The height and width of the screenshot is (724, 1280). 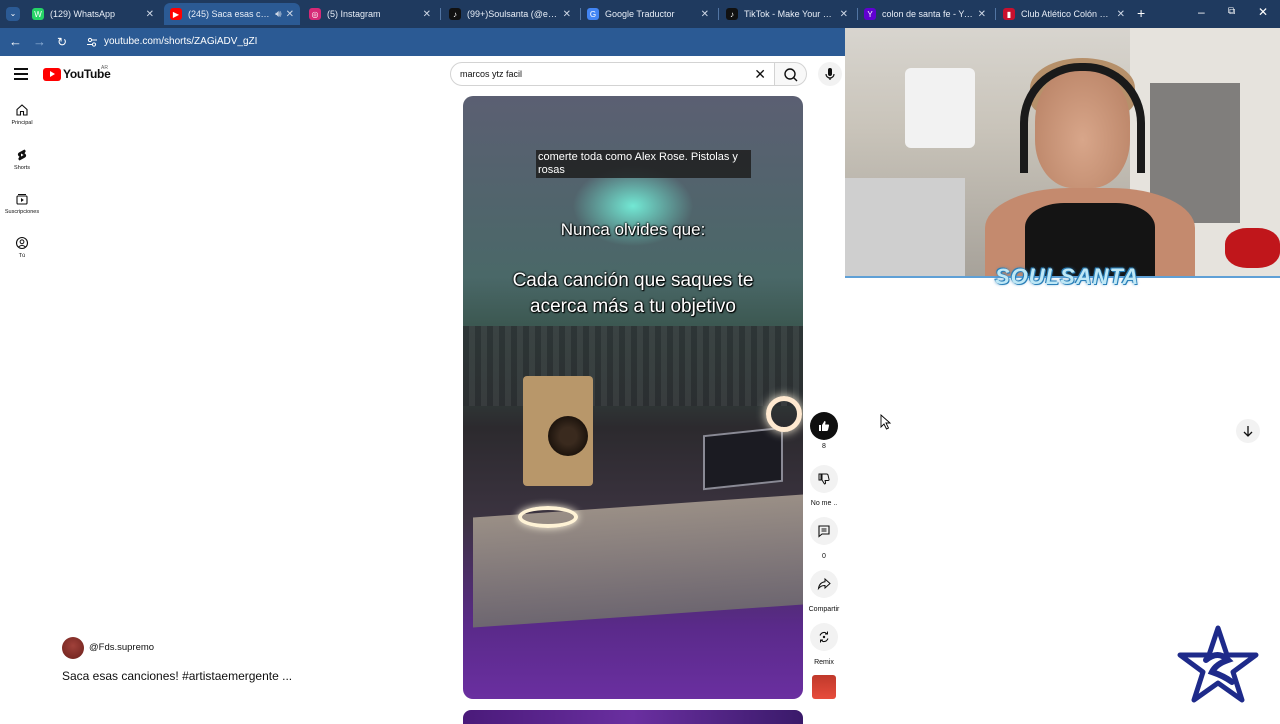 What do you see at coordinates (22, 243) in the screenshot?
I see `you-icon` at bounding box center [22, 243].